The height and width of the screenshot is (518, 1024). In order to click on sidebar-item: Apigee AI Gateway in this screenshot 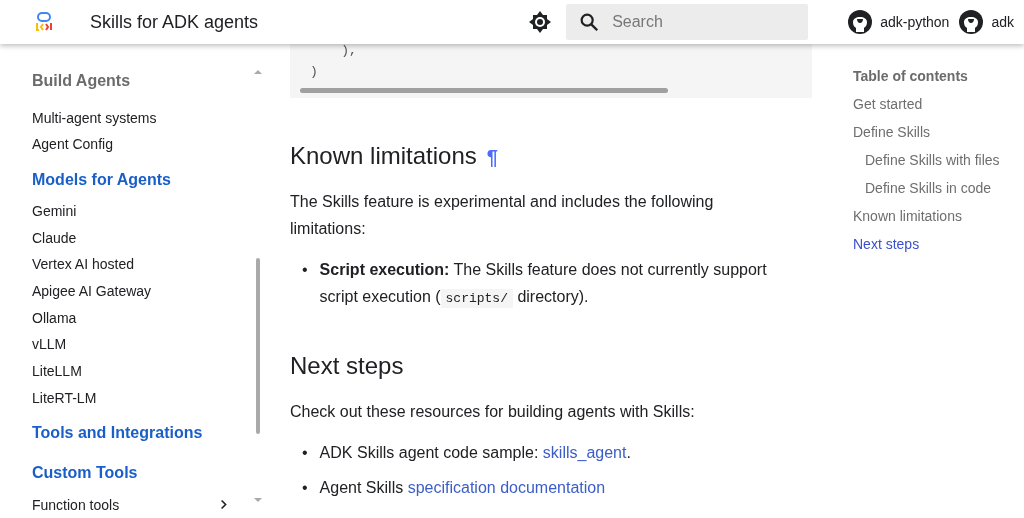, I will do `click(142, 291)`.